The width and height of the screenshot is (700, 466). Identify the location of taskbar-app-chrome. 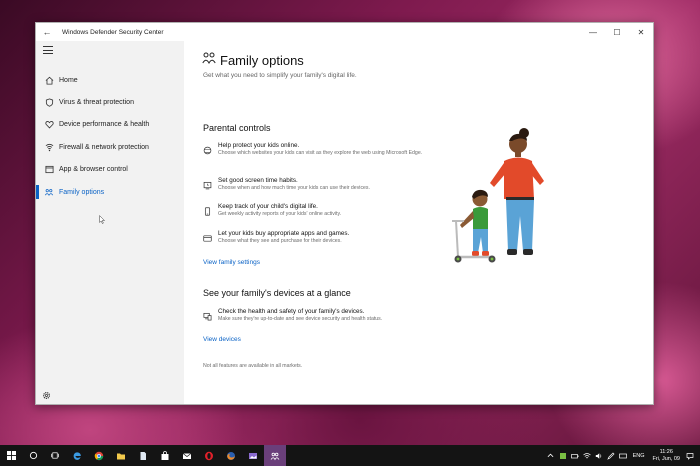
(99, 455).